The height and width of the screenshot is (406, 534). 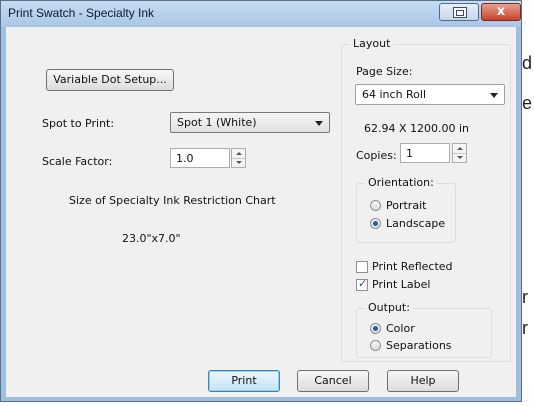 What do you see at coordinates (375, 328) in the screenshot?
I see `color-radio` at bounding box center [375, 328].